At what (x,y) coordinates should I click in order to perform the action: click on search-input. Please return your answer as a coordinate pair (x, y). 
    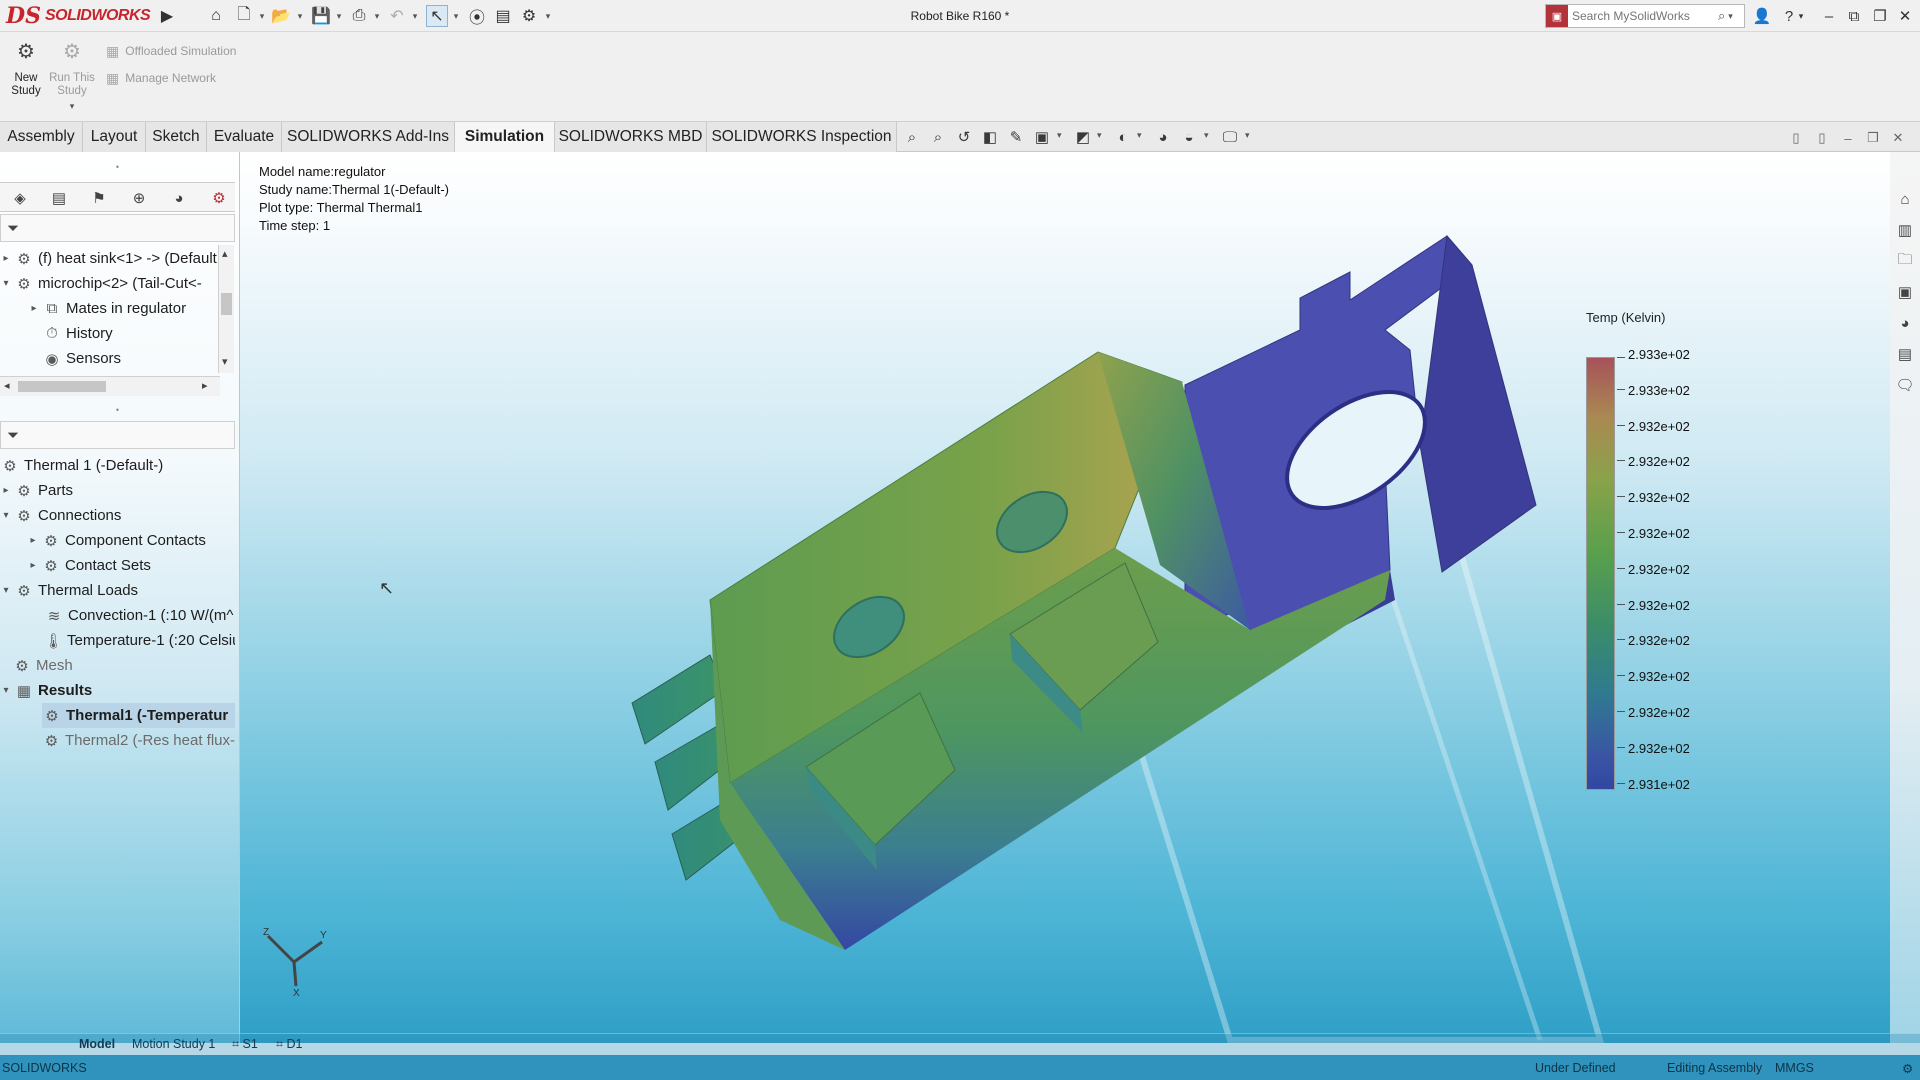
    Looking at the image, I should click on (1642, 16).